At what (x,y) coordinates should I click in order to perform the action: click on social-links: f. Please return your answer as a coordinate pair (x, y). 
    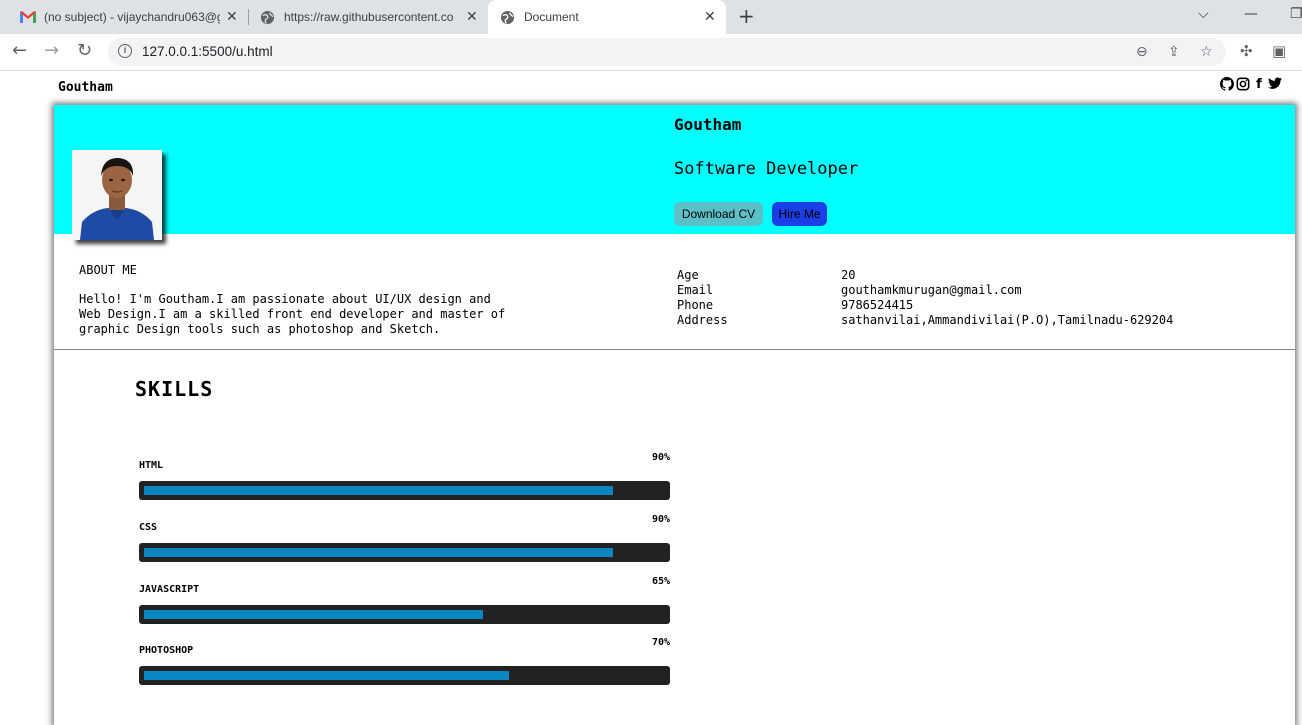
    Looking at the image, I should click on (1251, 85).